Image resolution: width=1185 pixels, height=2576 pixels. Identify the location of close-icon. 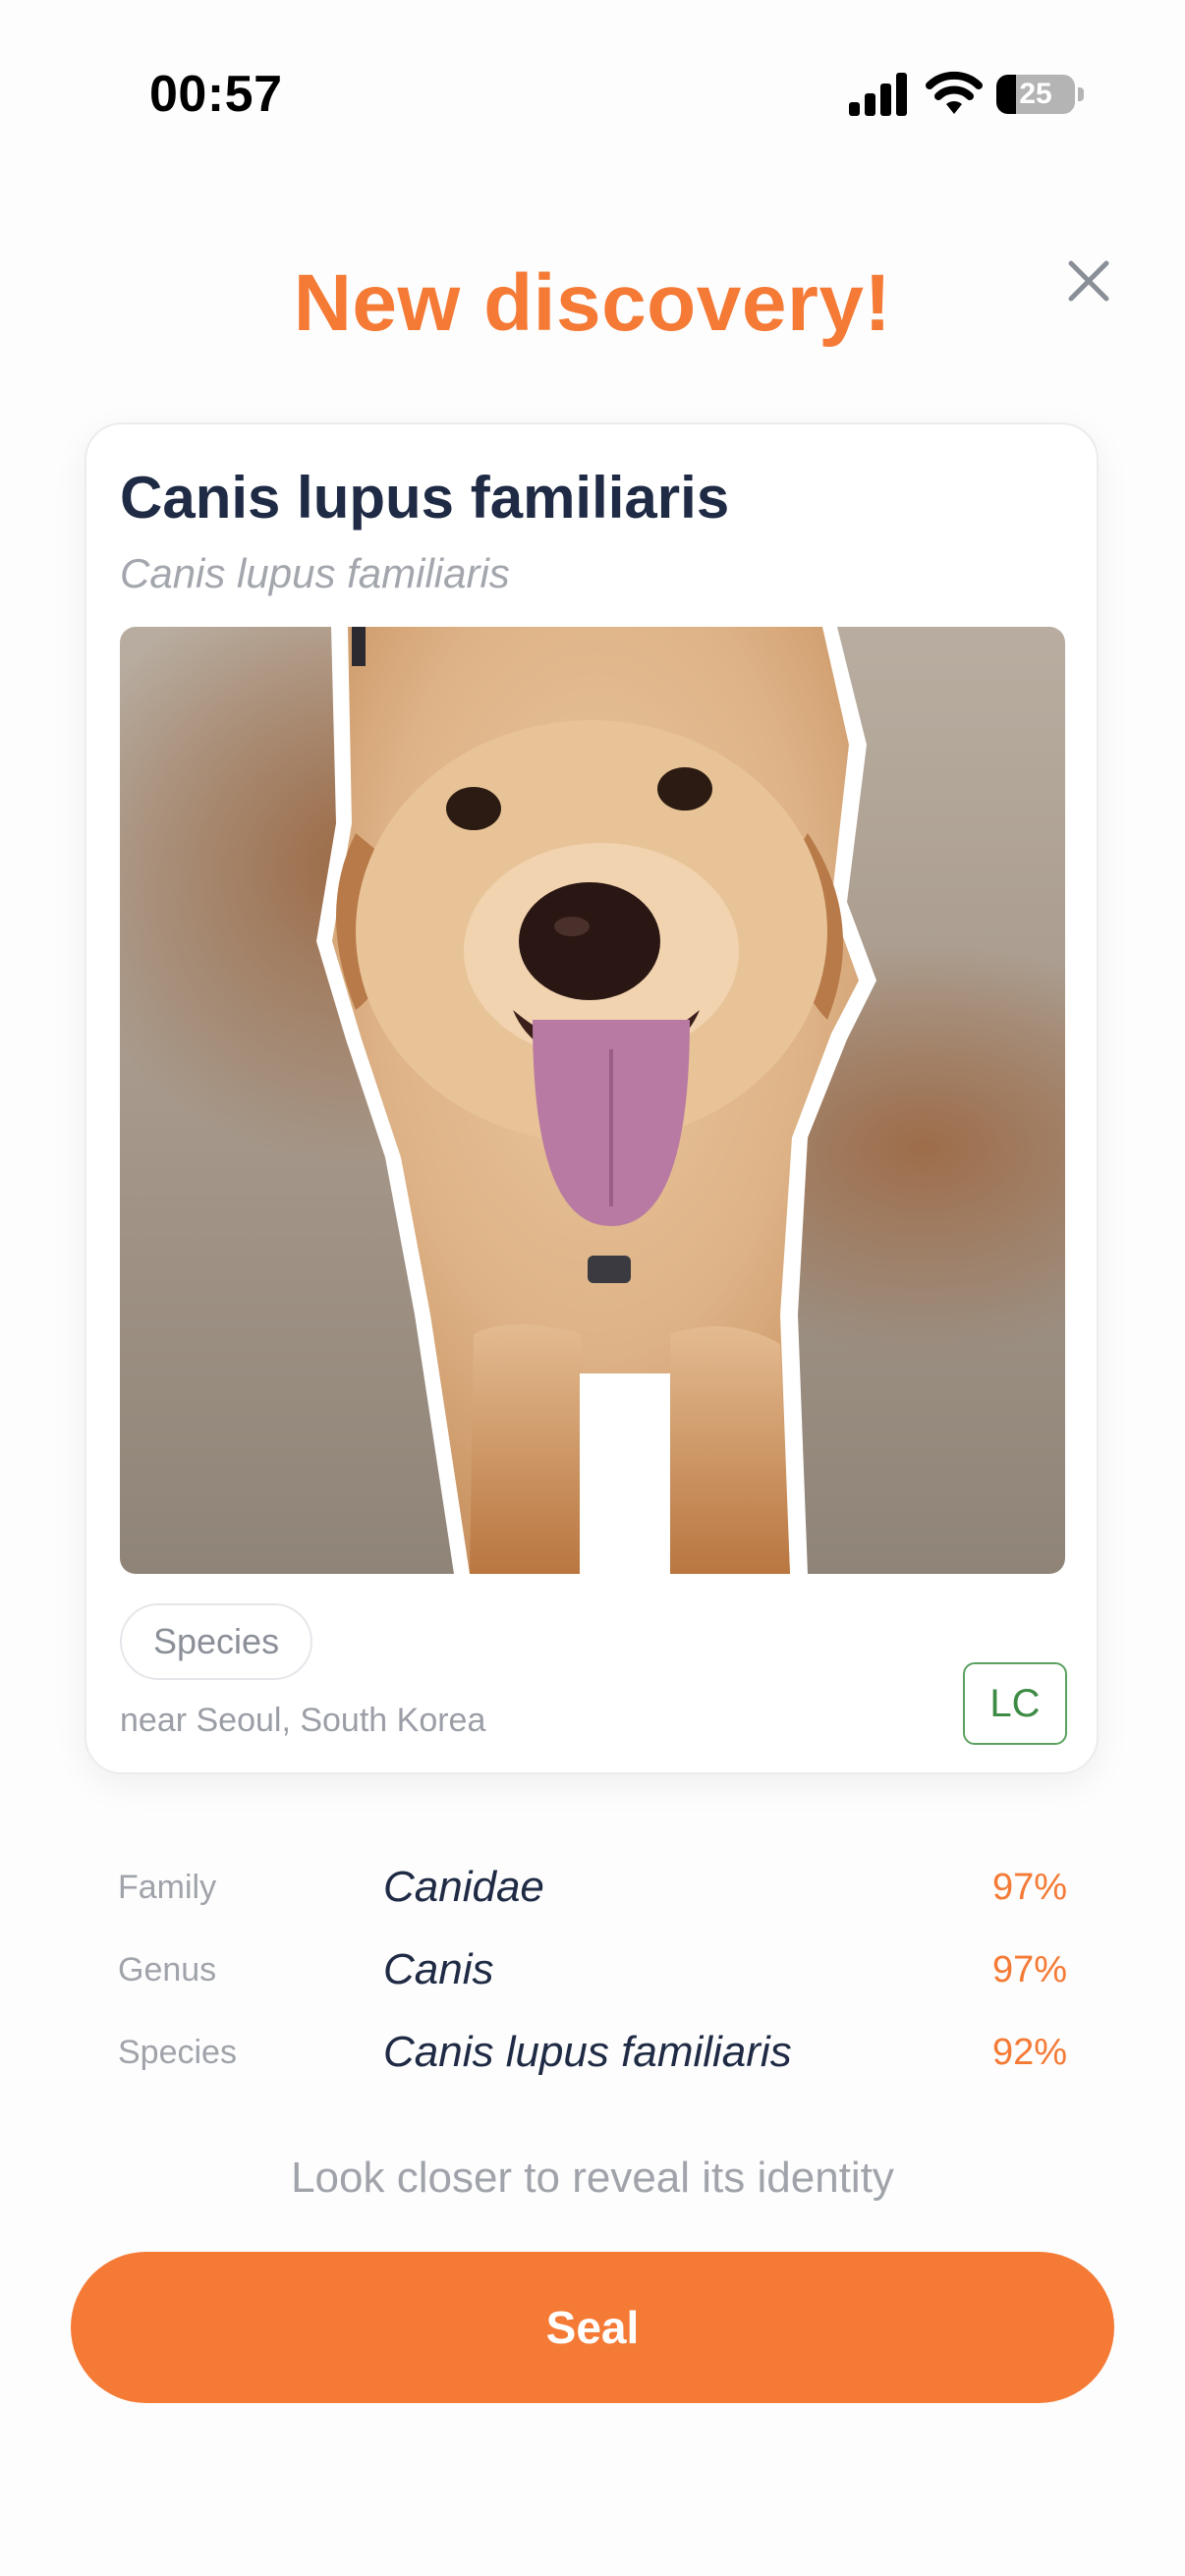
(1088, 281).